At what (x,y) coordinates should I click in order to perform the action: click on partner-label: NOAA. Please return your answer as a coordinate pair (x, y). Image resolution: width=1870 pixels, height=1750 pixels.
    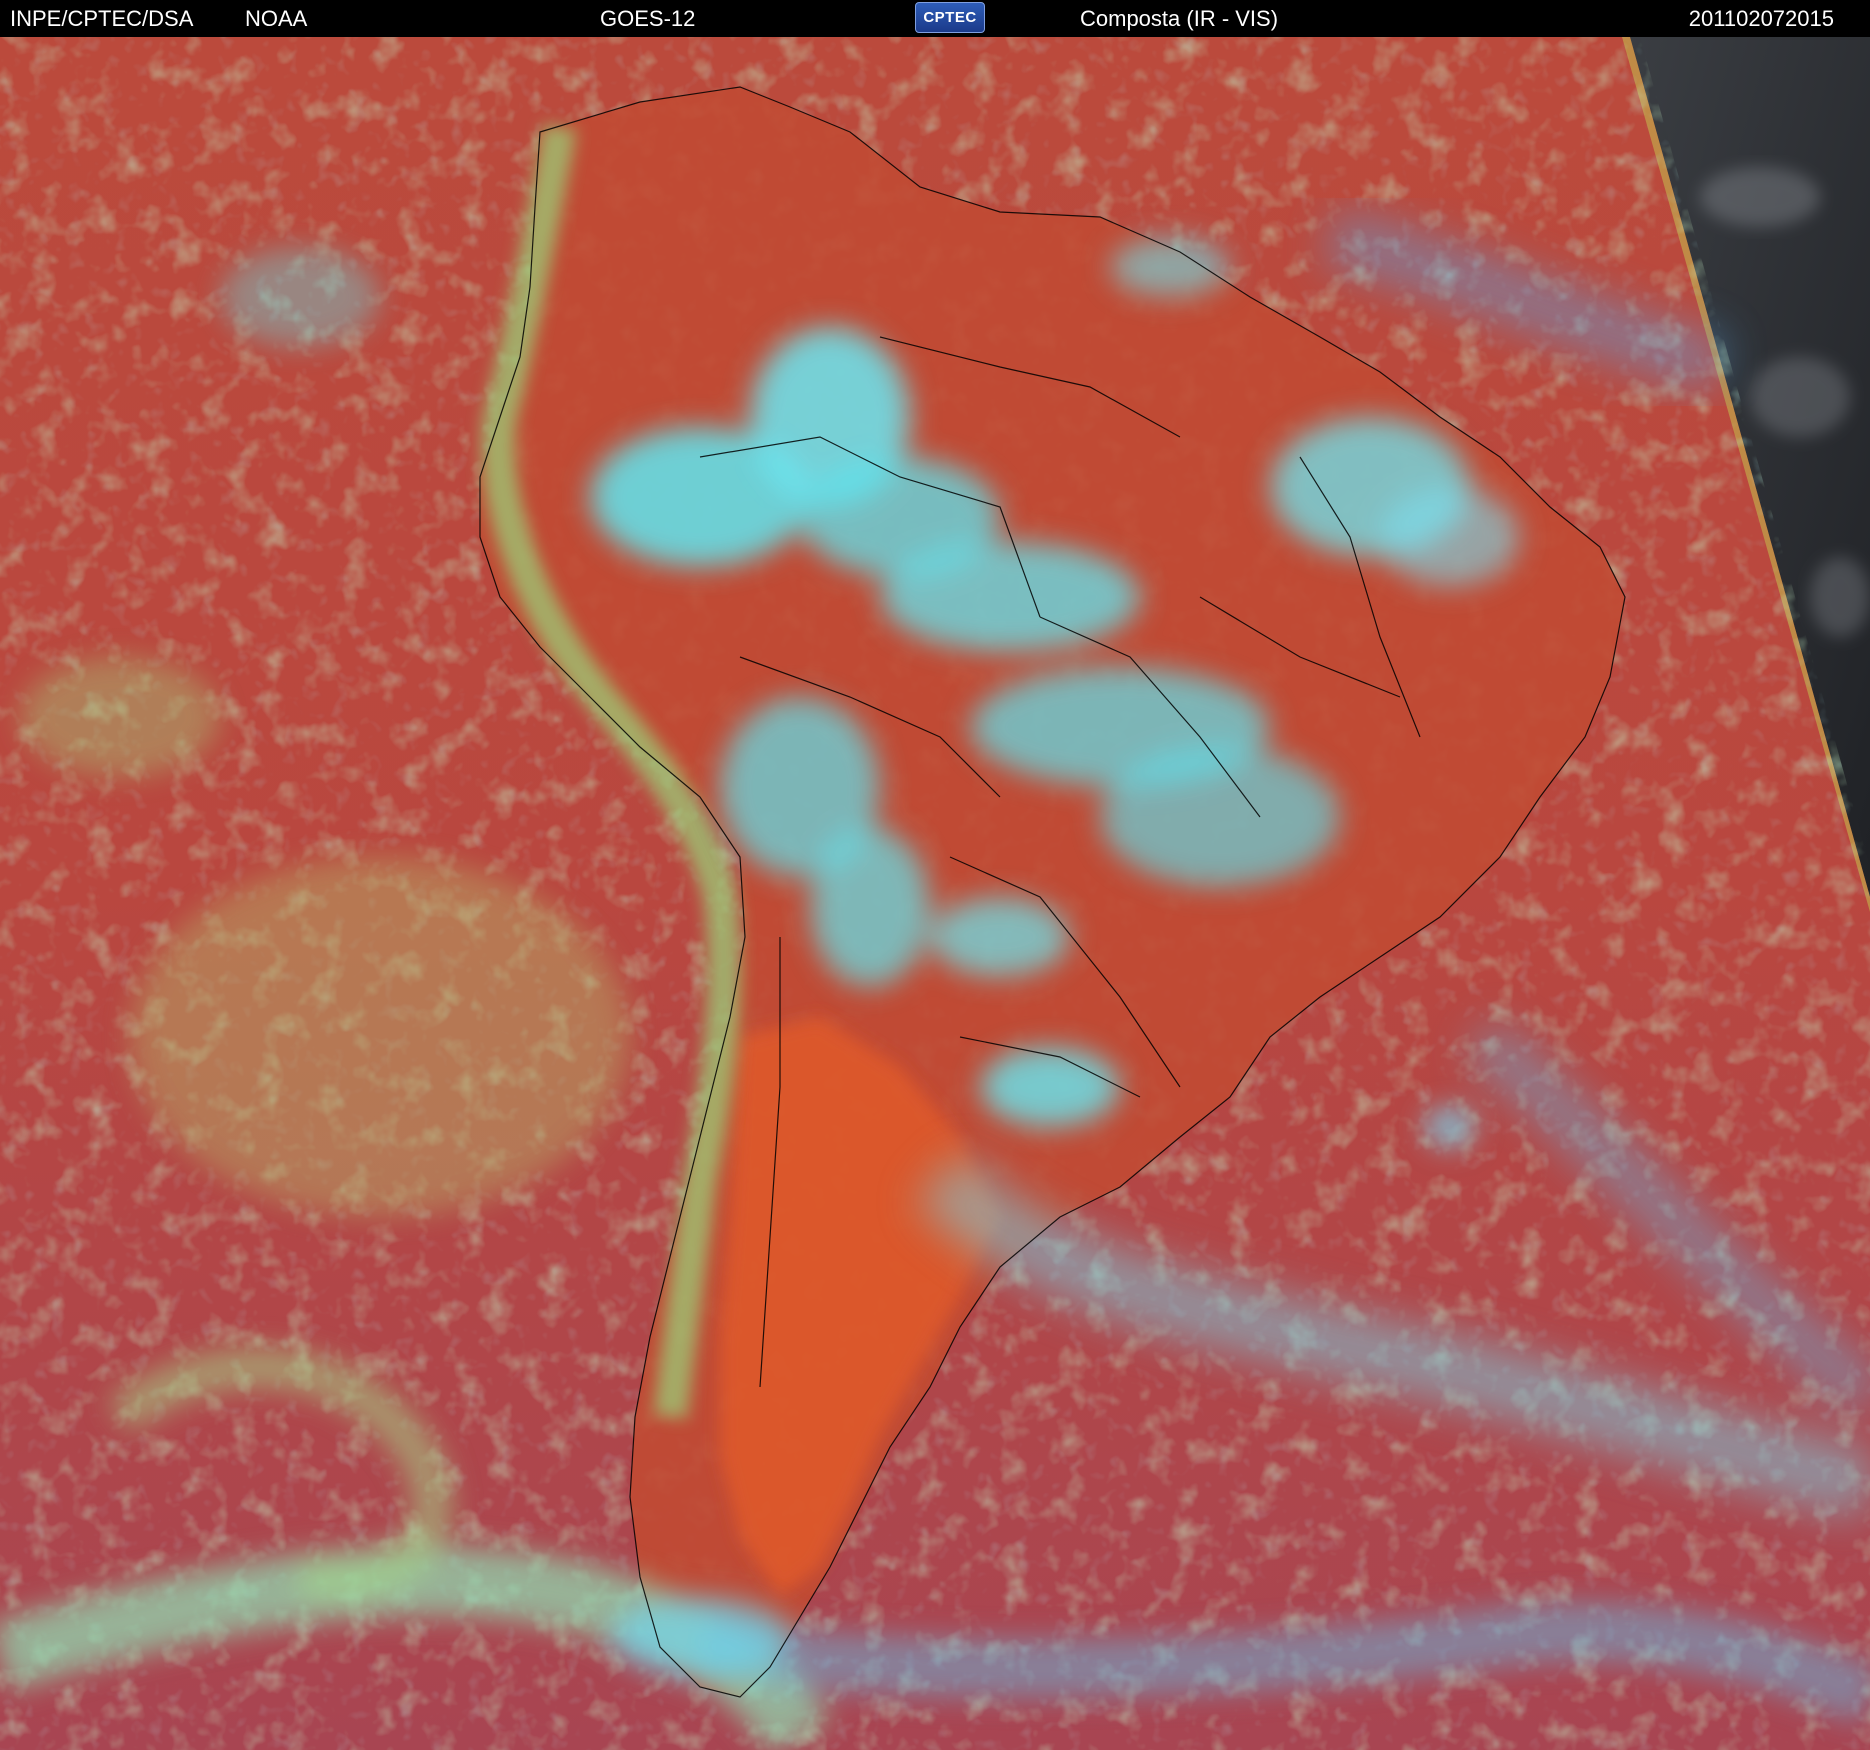
    Looking at the image, I should click on (276, 18).